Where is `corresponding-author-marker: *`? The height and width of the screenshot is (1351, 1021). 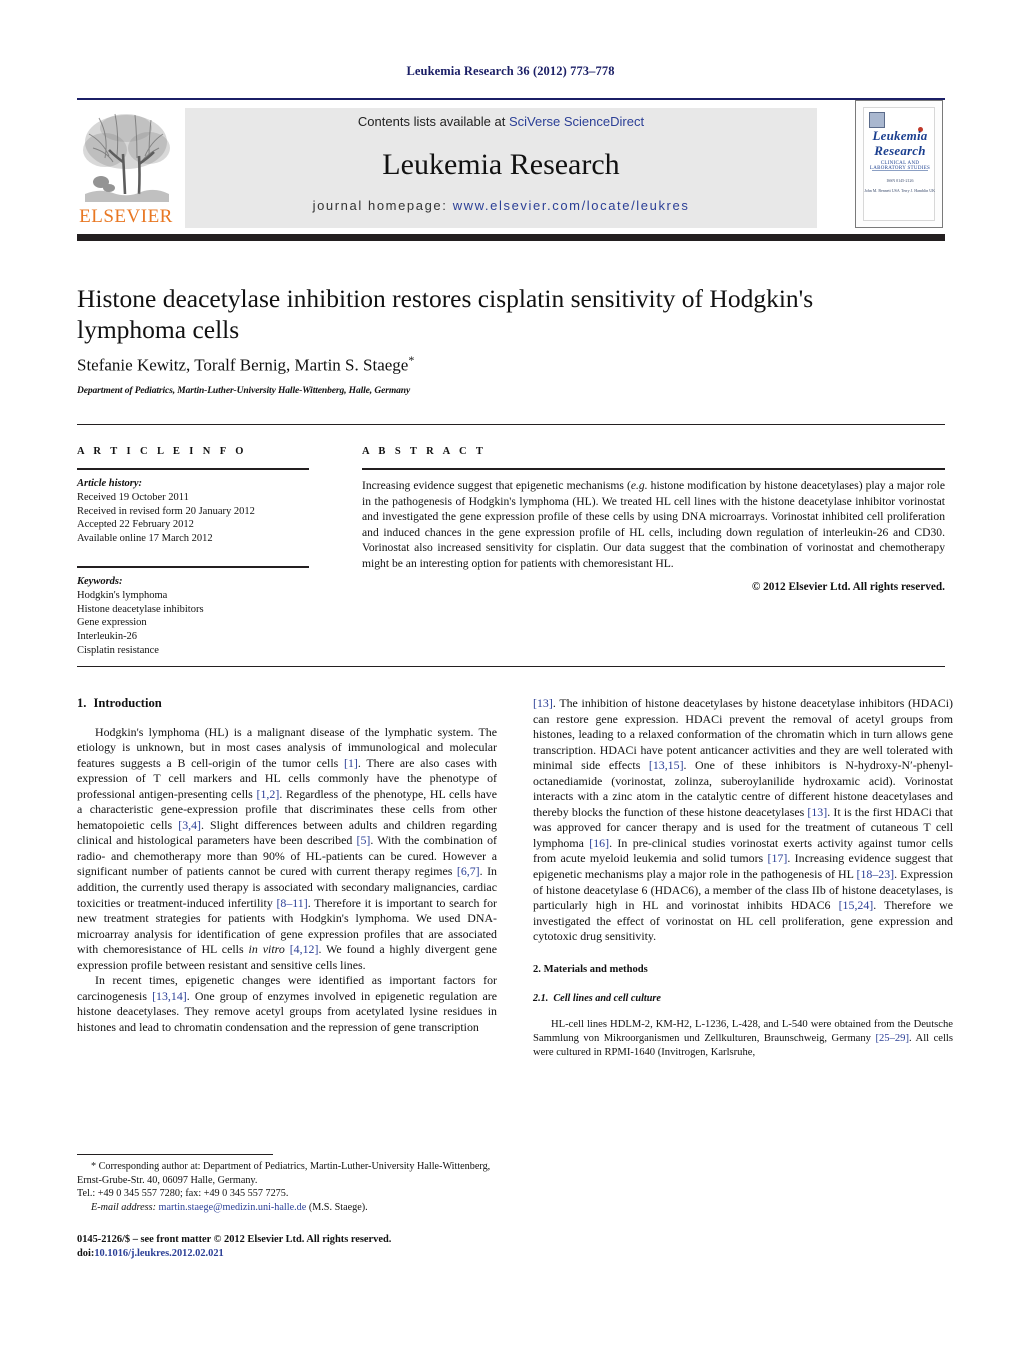
corresponding-author-marker: * is located at coordinates (411, 360).